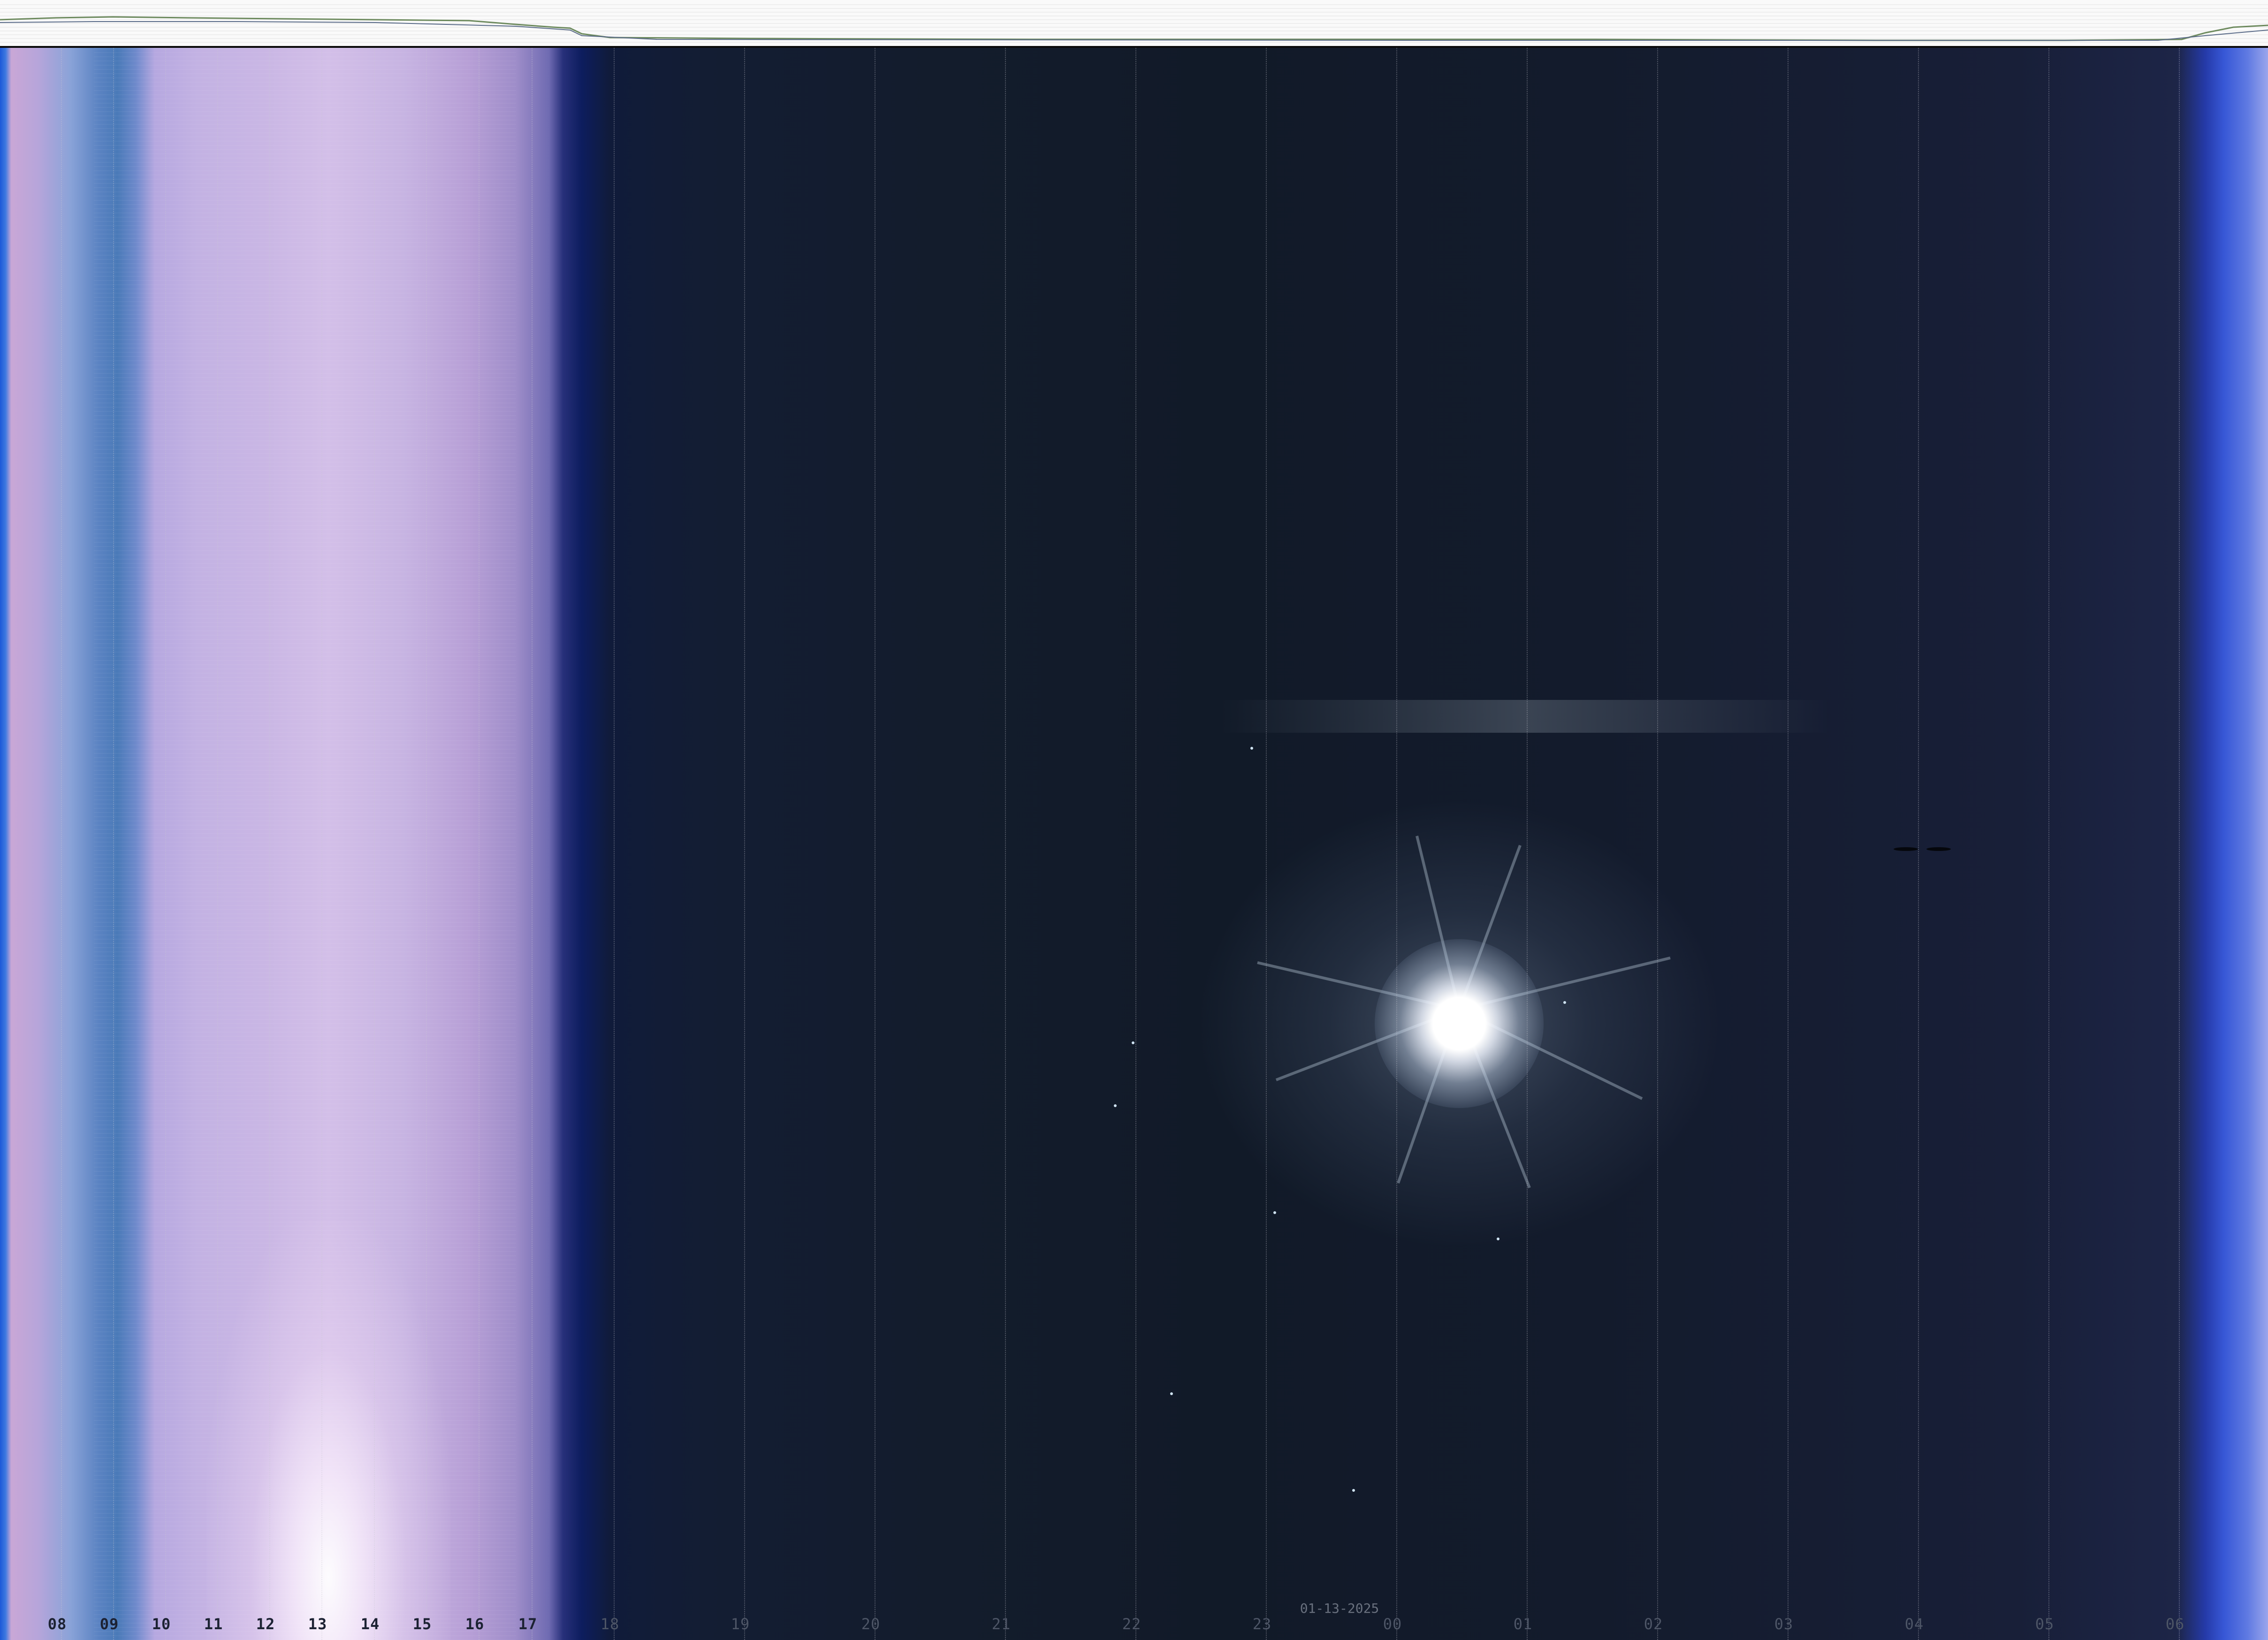 This screenshot has height=1640, width=2268. Describe the element at coordinates (610, 1624) in the screenshot. I see `hour-label-18: 18` at that location.